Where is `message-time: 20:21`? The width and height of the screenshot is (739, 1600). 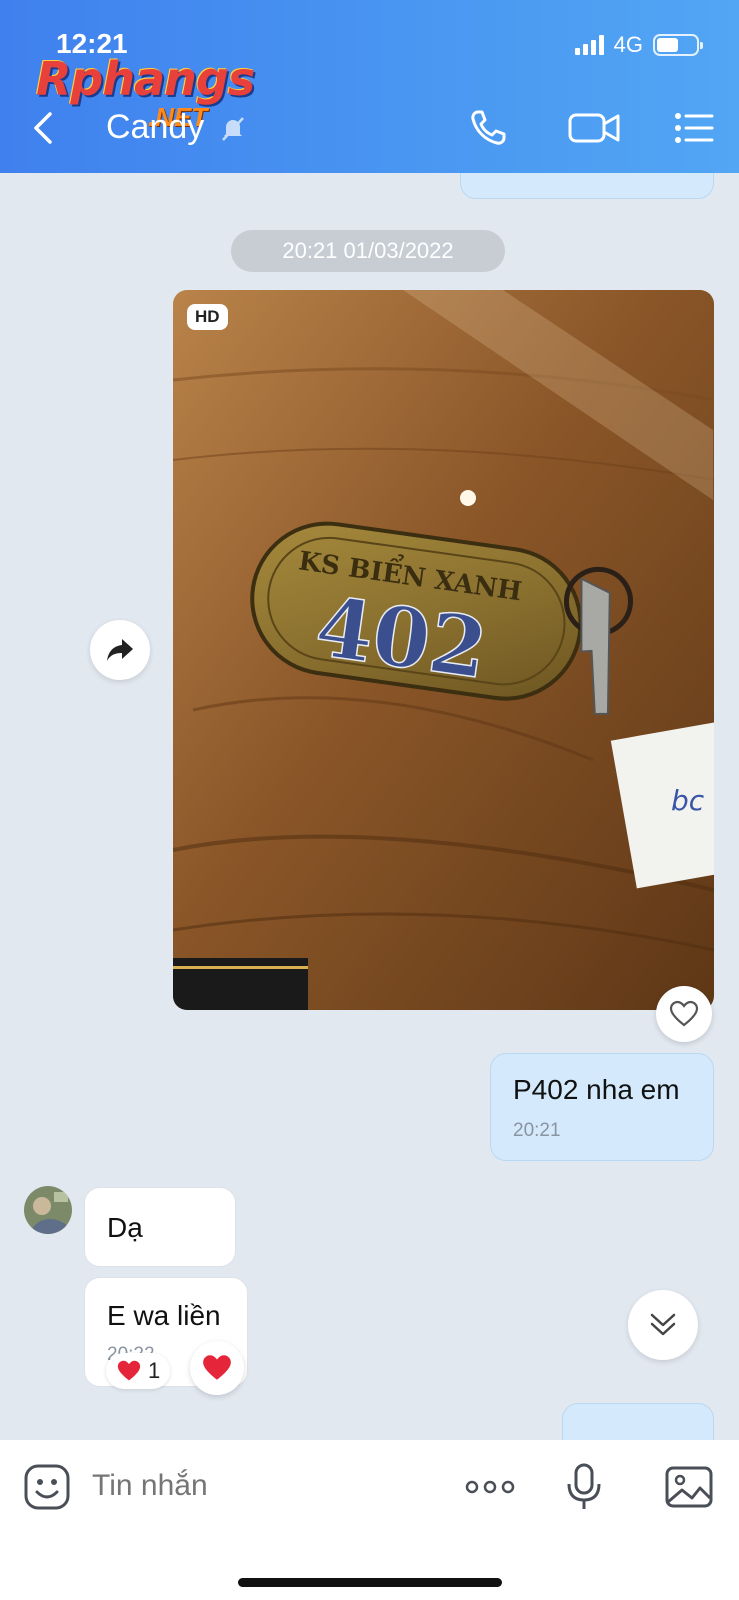
message-time: 20:21 is located at coordinates (537, 1130).